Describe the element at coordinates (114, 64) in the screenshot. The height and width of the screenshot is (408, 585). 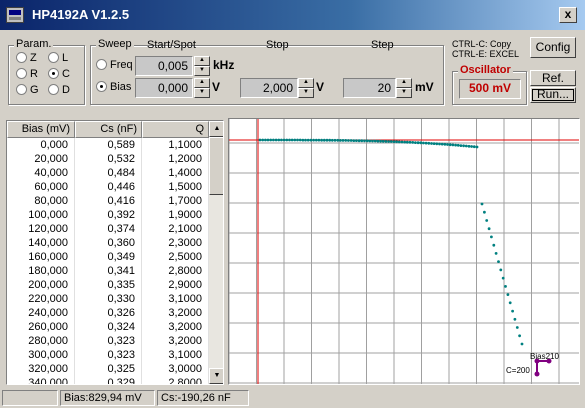
I see `freq-radio: Freq` at that location.